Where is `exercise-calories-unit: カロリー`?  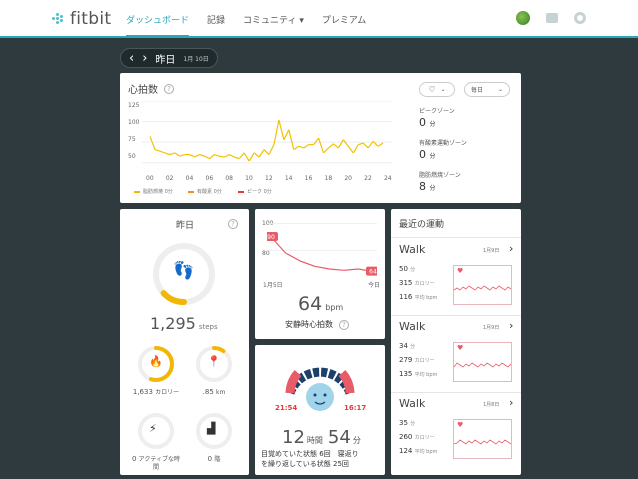 exercise-calories-unit: カロリー is located at coordinates (424, 438).